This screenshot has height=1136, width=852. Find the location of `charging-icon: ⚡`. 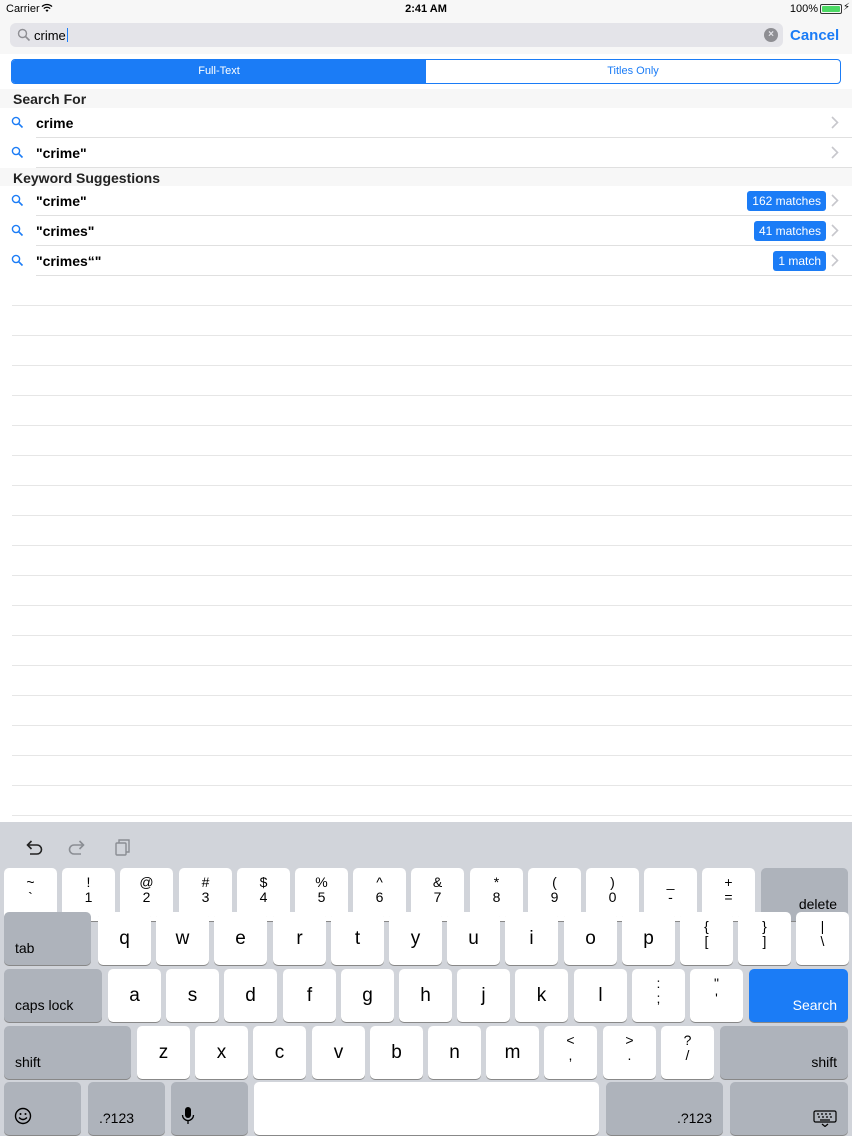

charging-icon: ⚡ is located at coordinates (846, 7).